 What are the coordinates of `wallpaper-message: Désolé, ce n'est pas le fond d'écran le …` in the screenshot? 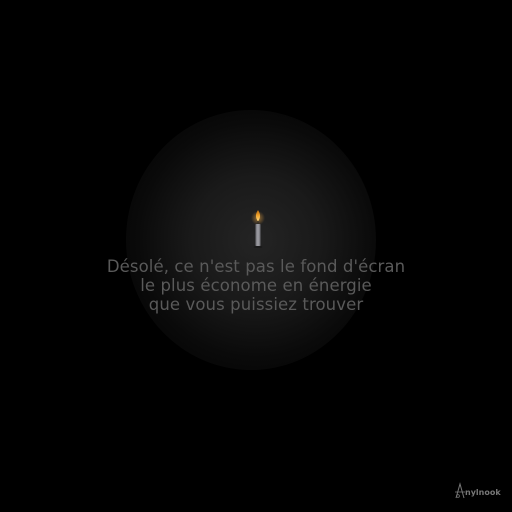 It's located at (256, 285).